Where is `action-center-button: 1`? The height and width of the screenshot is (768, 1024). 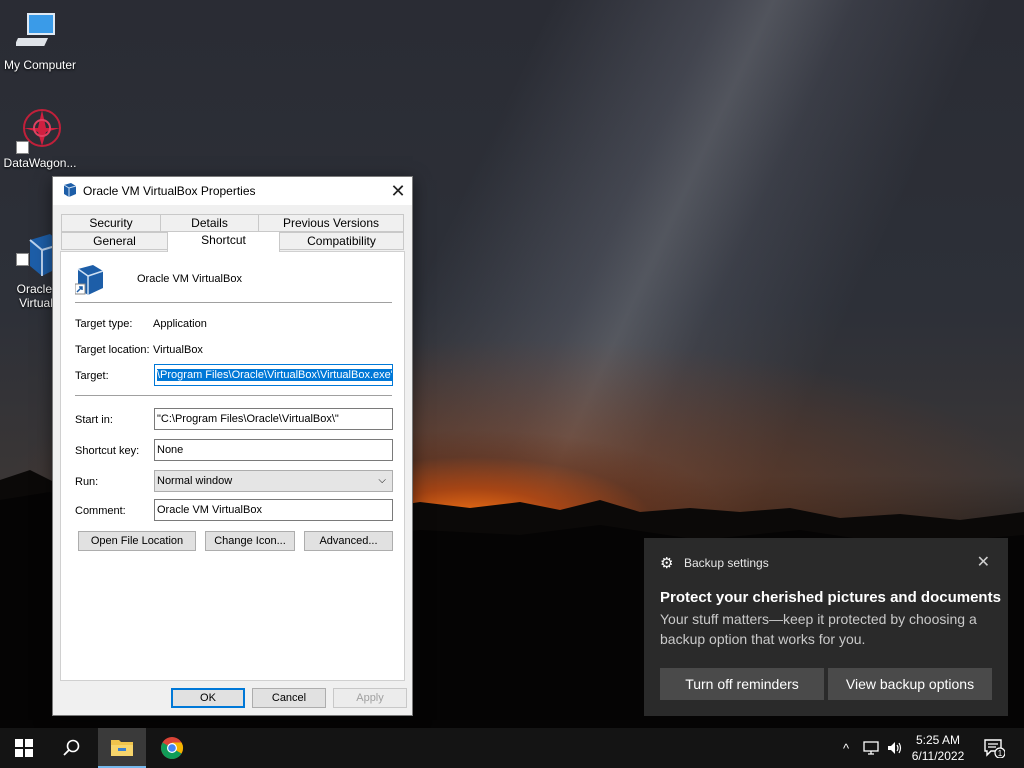
action-center-button: 1 is located at coordinates (994, 748).